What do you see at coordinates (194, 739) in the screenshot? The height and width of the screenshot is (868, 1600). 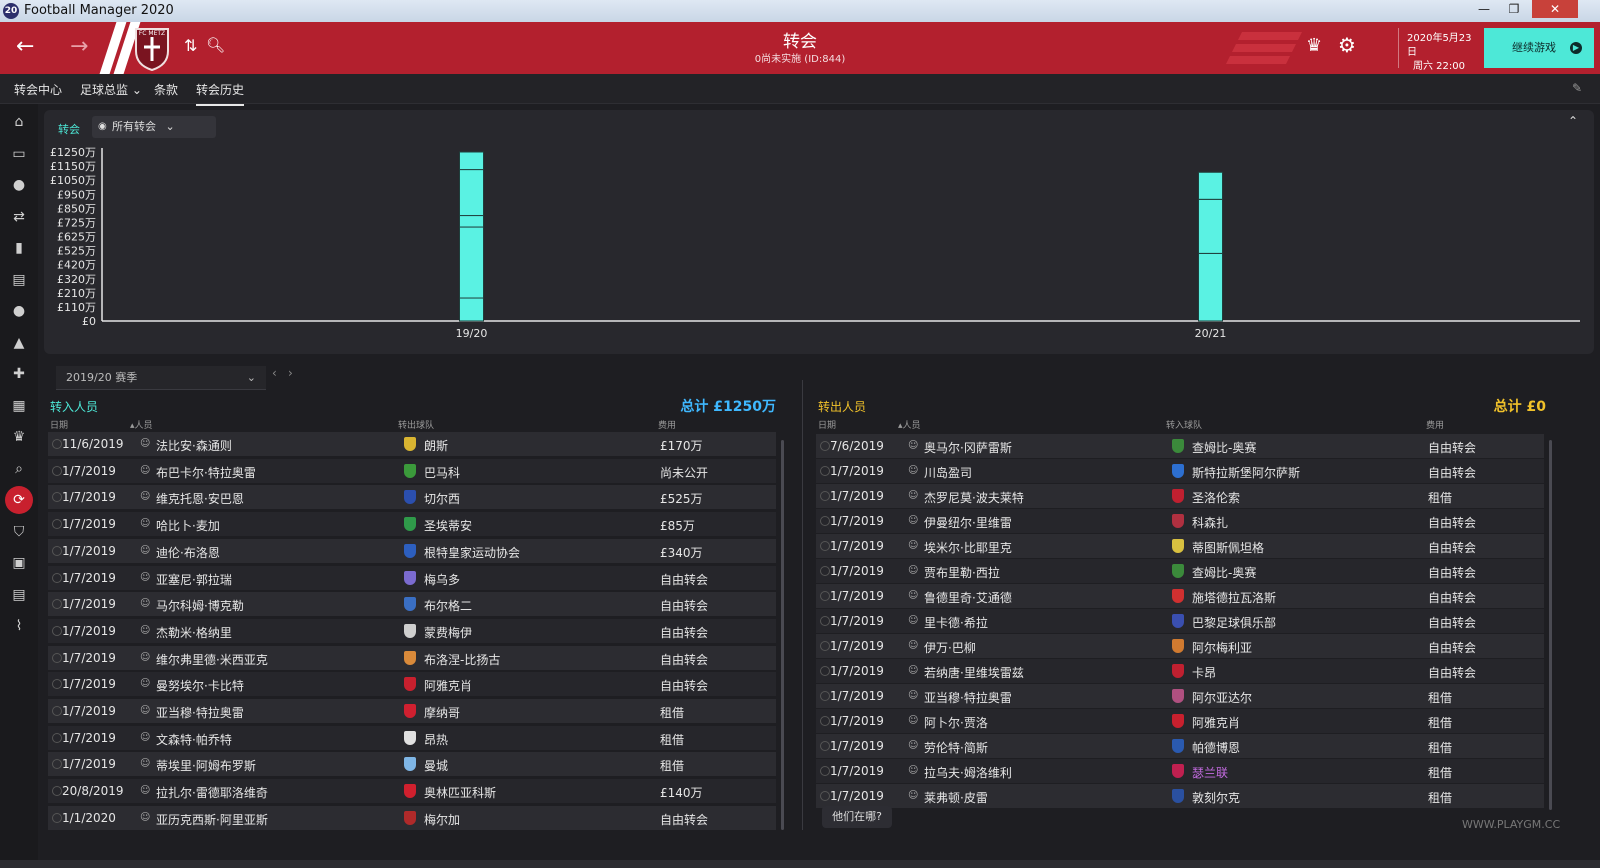 I see `player-name: 文森特·帕乔特` at bounding box center [194, 739].